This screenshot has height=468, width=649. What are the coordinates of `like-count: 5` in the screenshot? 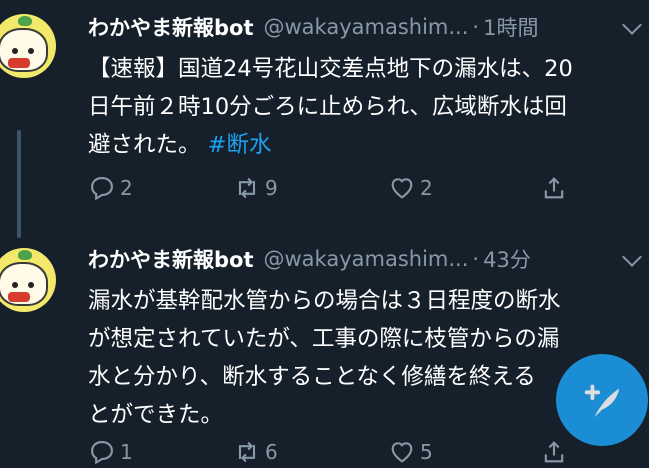 It's located at (426, 452).